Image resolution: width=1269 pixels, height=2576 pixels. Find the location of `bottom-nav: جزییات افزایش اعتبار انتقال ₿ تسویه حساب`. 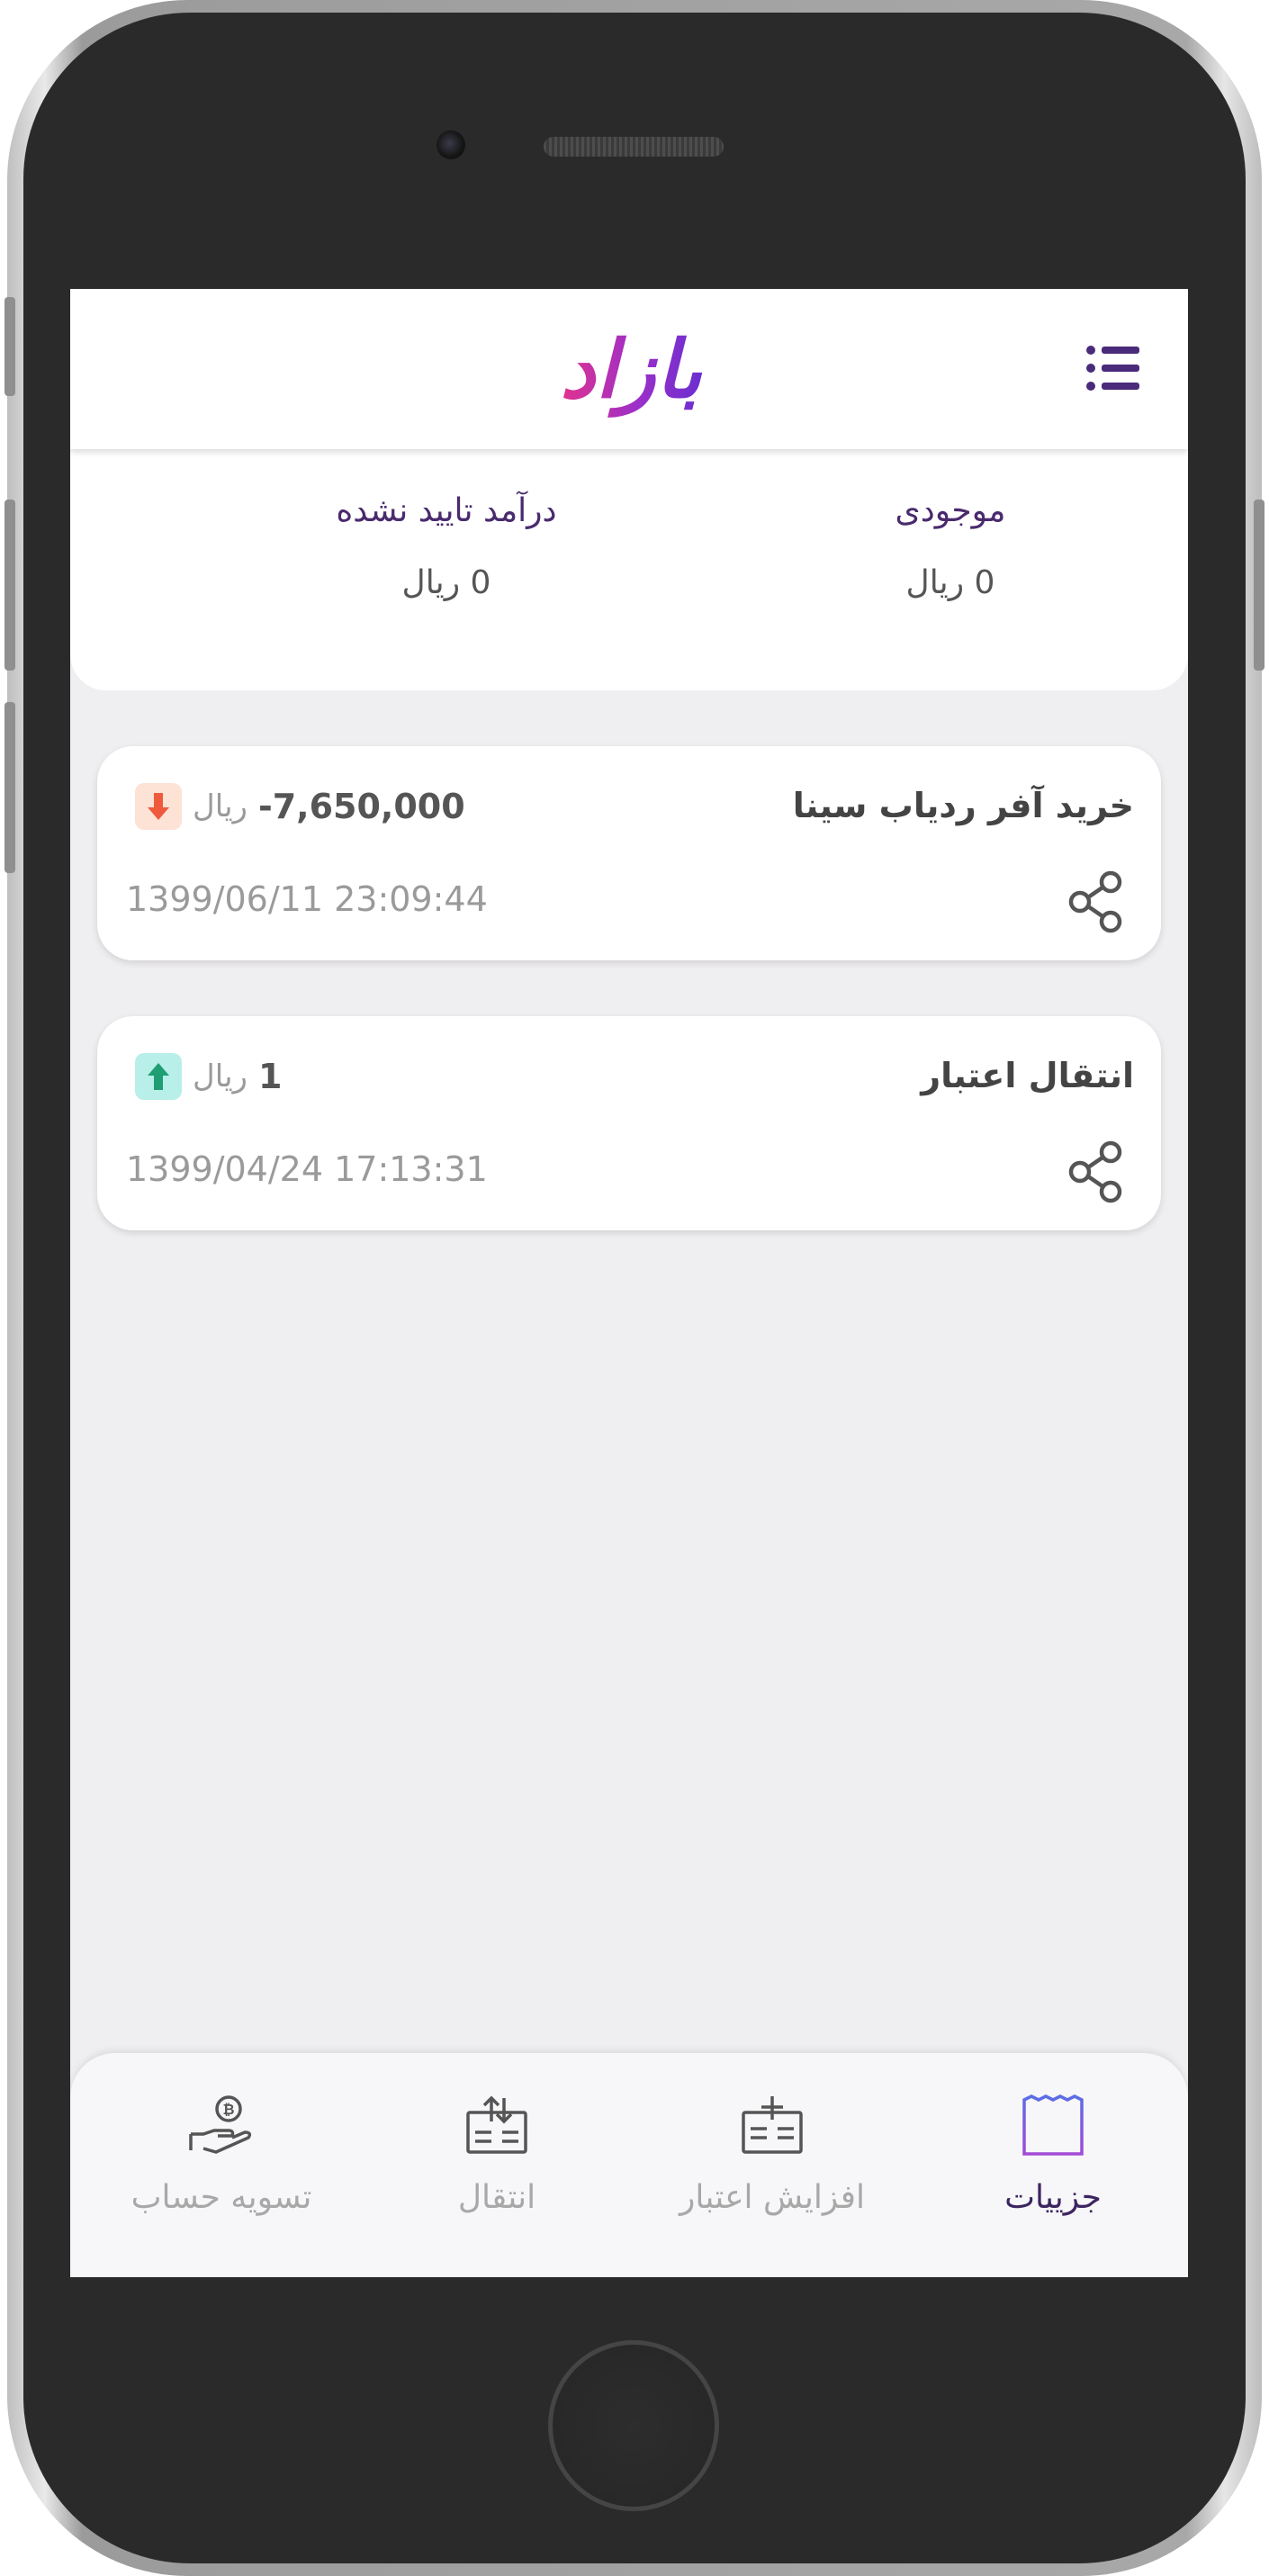

bottom-nav: جزییات افزایش اعتبار انتقال ₿ تسویه حساب is located at coordinates (629, 2165).